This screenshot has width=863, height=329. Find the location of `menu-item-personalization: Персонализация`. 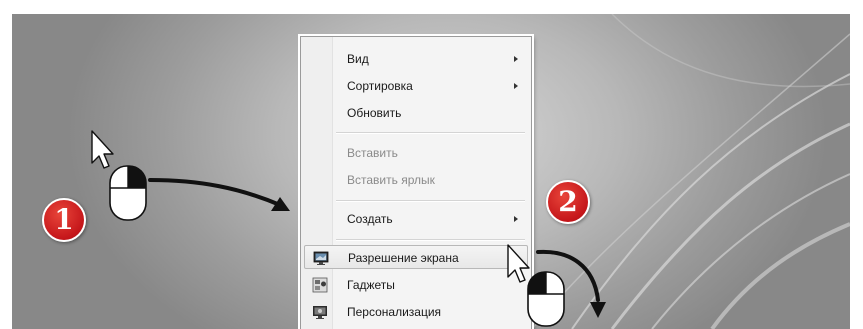

menu-item-personalization: Персонализация is located at coordinates (416, 312).